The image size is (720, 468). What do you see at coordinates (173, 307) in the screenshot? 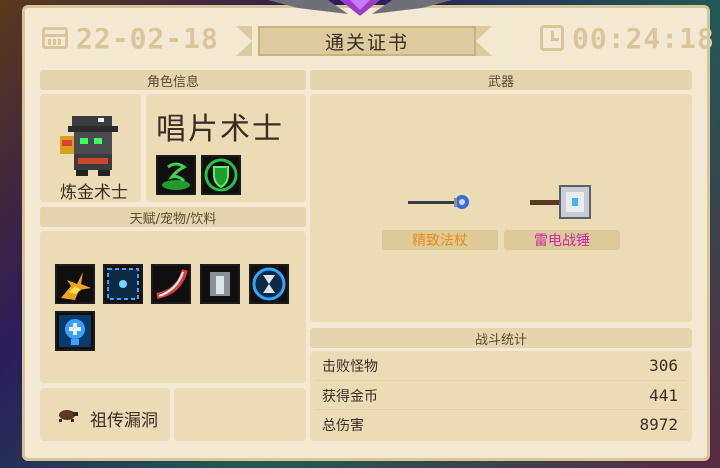
I see `buffs-box` at bounding box center [173, 307].